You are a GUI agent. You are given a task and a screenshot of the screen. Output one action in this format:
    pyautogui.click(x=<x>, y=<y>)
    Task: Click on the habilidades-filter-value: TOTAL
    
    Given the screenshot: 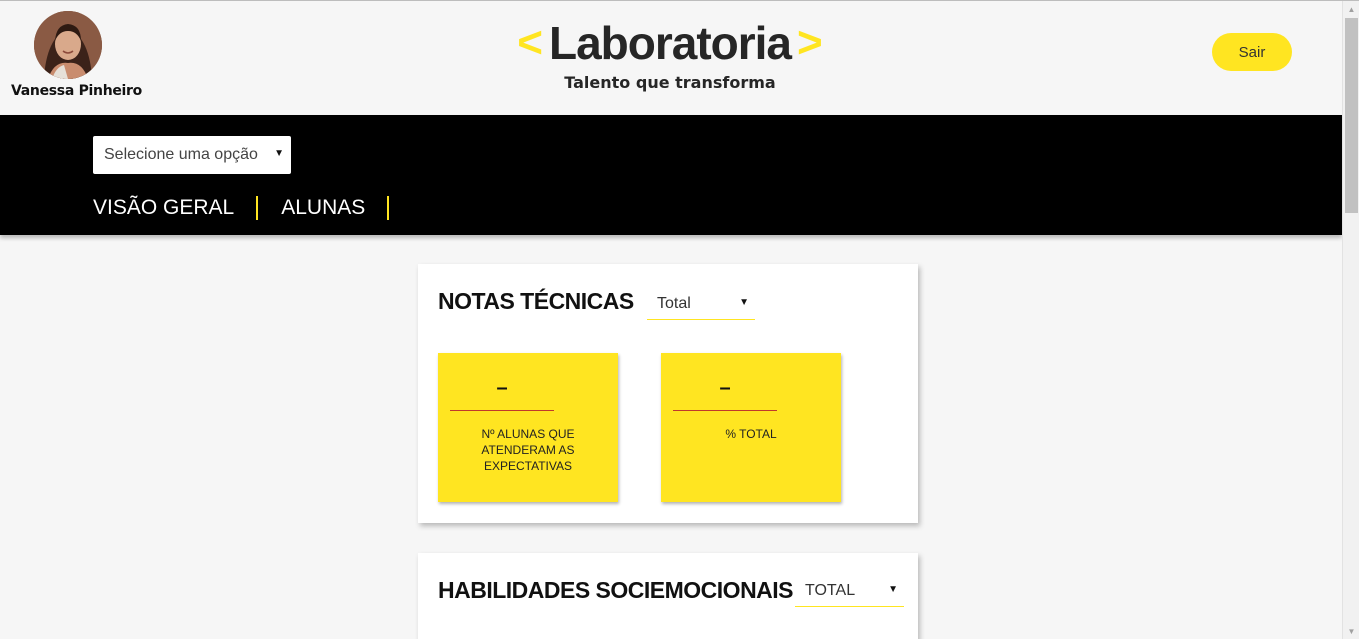 What is the action you would take?
    pyautogui.click(x=830, y=590)
    